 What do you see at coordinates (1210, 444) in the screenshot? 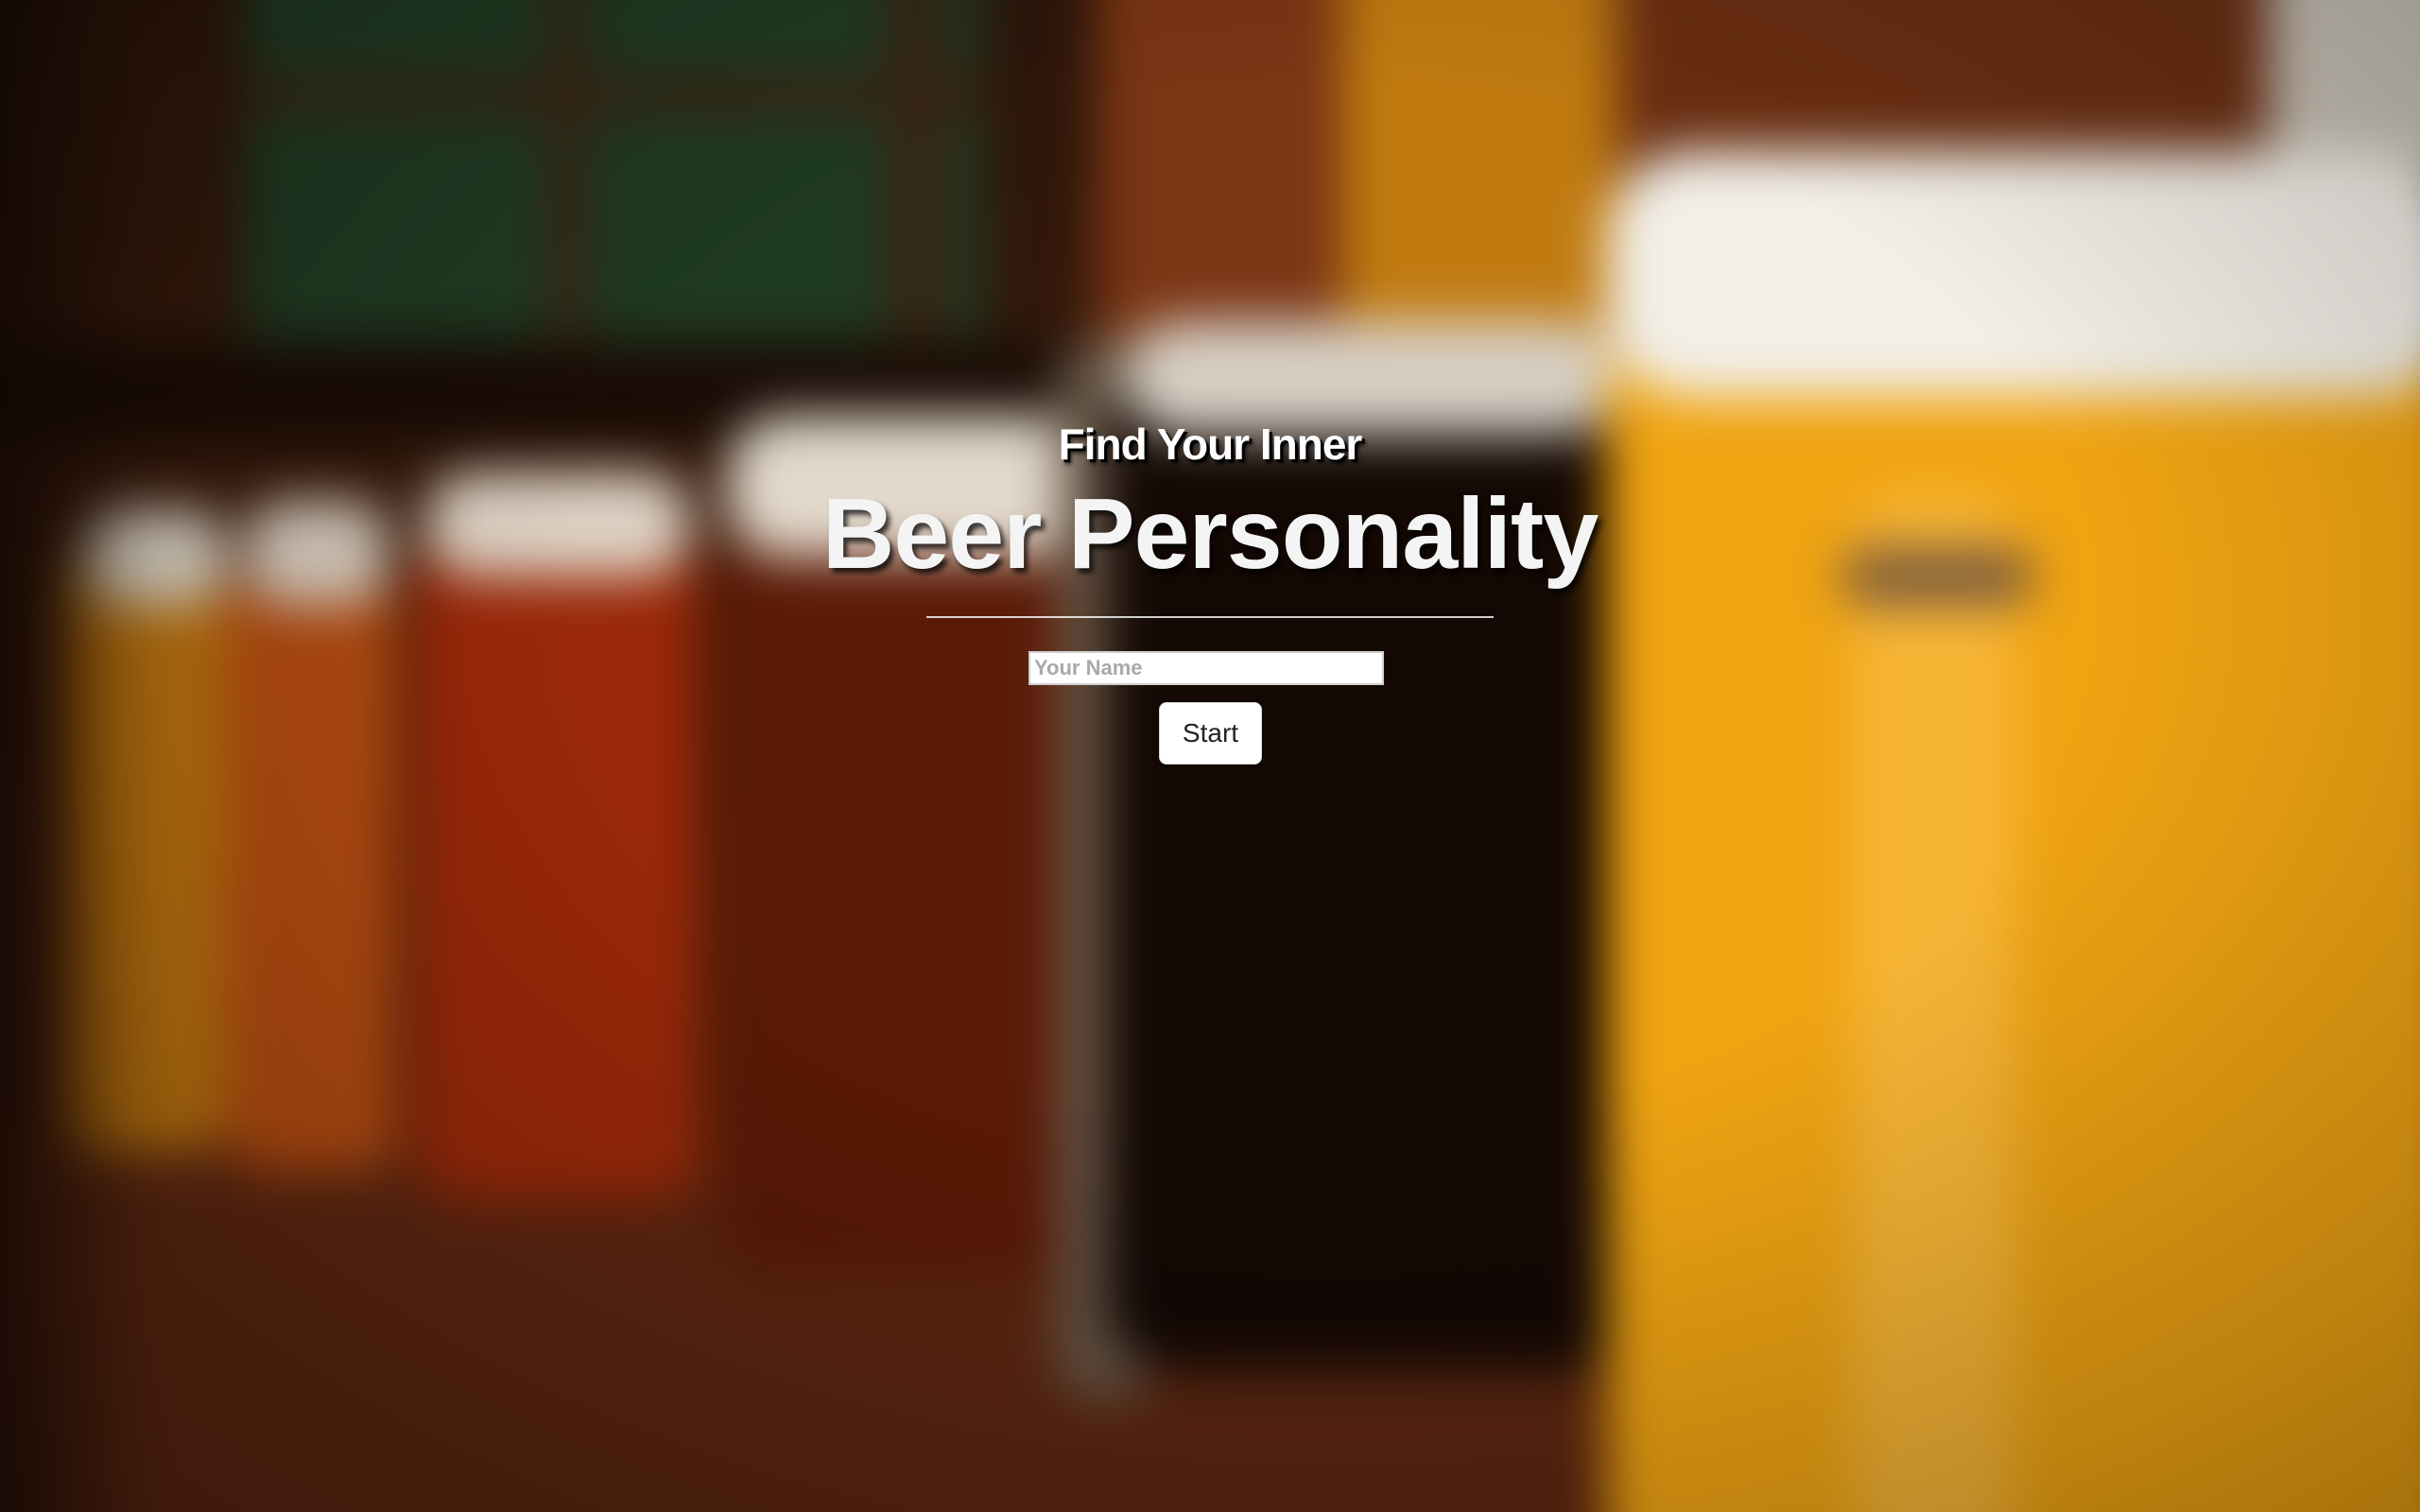
I see `hero-eyebrow: Find Your Inner` at bounding box center [1210, 444].